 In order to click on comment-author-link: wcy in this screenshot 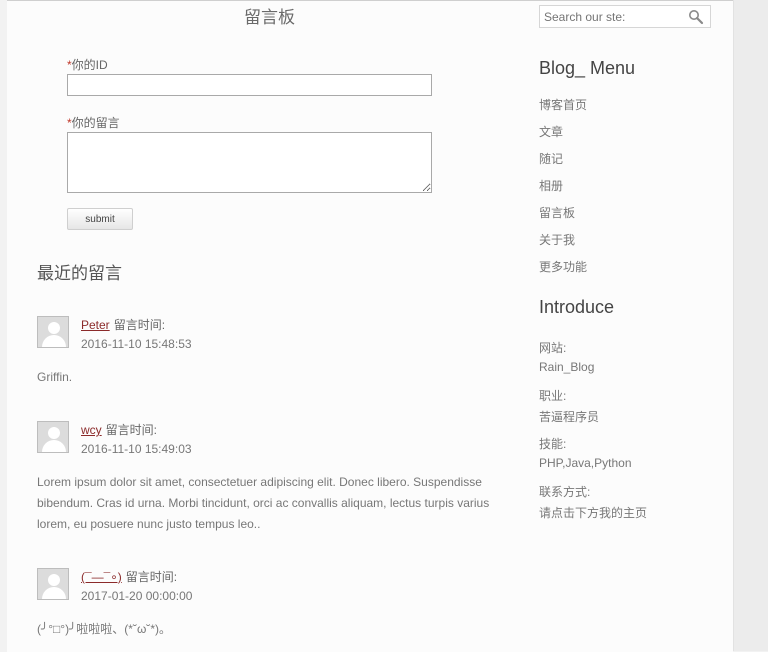, I will do `click(91, 430)`.